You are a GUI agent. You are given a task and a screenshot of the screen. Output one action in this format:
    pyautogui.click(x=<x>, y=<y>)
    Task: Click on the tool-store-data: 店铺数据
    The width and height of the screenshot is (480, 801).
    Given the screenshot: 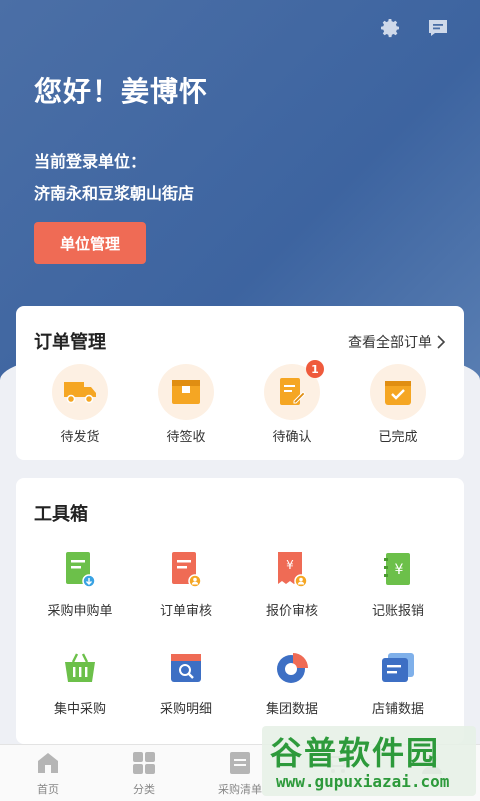 What is the action you would take?
    pyautogui.click(x=398, y=681)
    